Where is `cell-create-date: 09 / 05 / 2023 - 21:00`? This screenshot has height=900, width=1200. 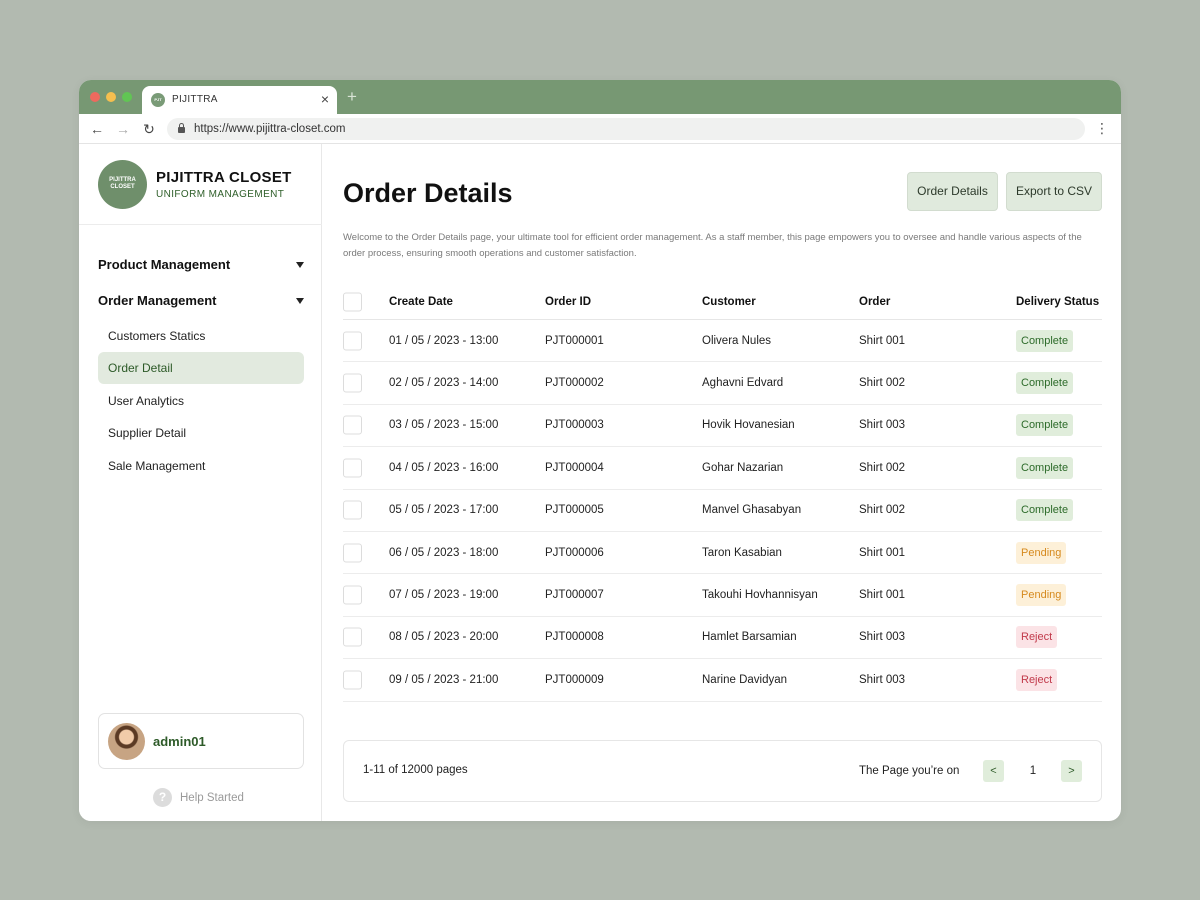
cell-create-date: 09 / 05 / 2023 - 21:00 is located at coordinates (444, 679).